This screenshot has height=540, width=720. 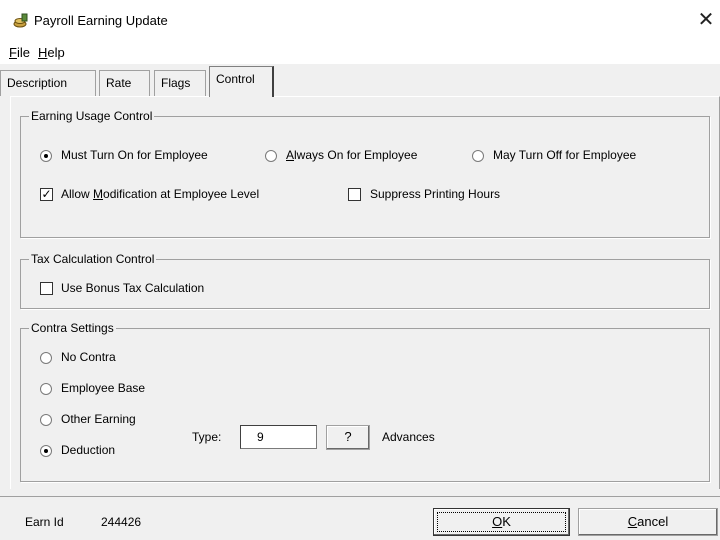 I want to click on tab-control: Control, so click(x=241, y=81).